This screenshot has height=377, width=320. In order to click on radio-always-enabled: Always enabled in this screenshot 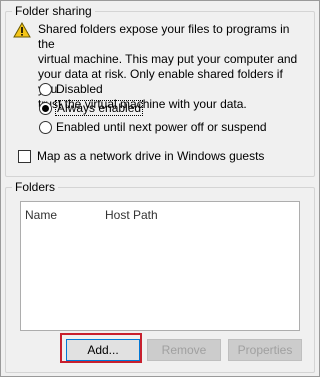, I will do `click(91, 108)`.